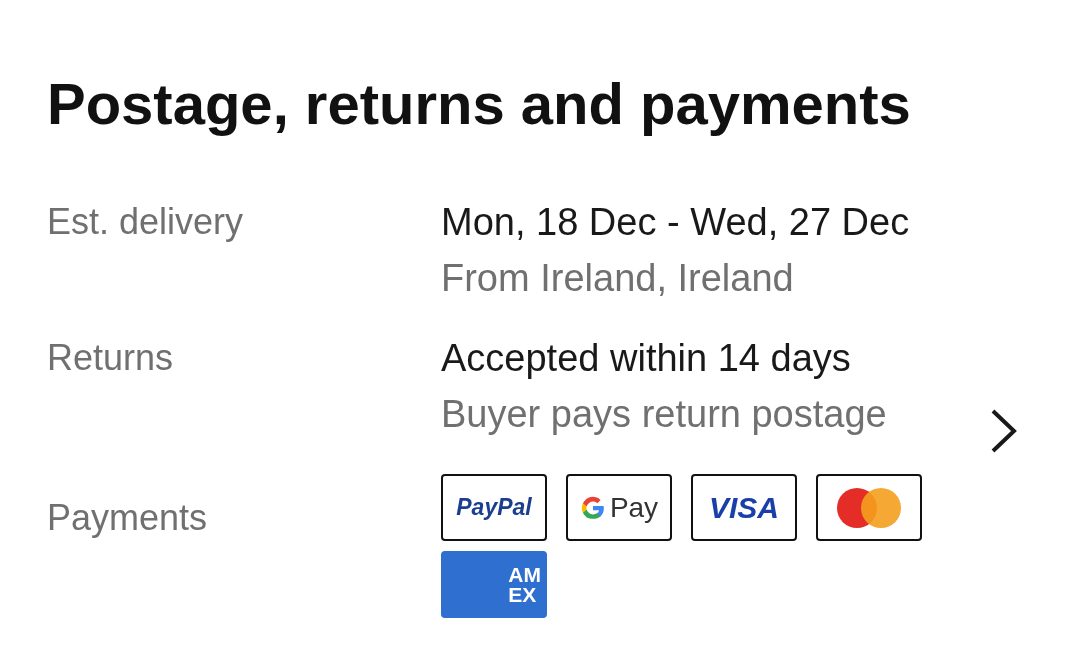 The height and width of the screenshot is (651, 1079). What do you see at coordinates (676, 222) in the screenshot?
I see `row-value: Mon, 18 Dec - Wed, 27 Dec` at bounding box center [676, 222].